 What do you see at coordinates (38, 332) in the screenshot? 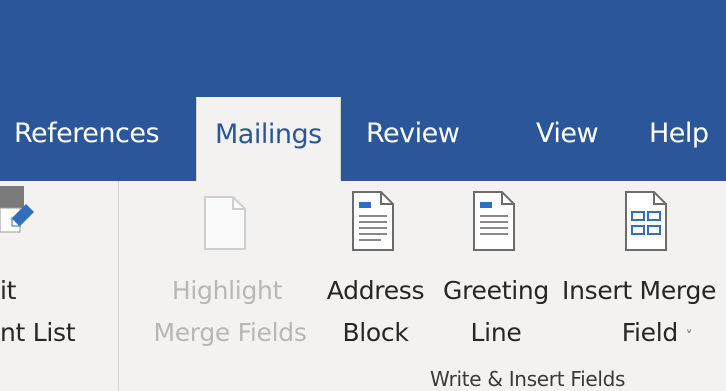
I see `edit-list-label-line2: nt List` at bounding box center [38, 332].